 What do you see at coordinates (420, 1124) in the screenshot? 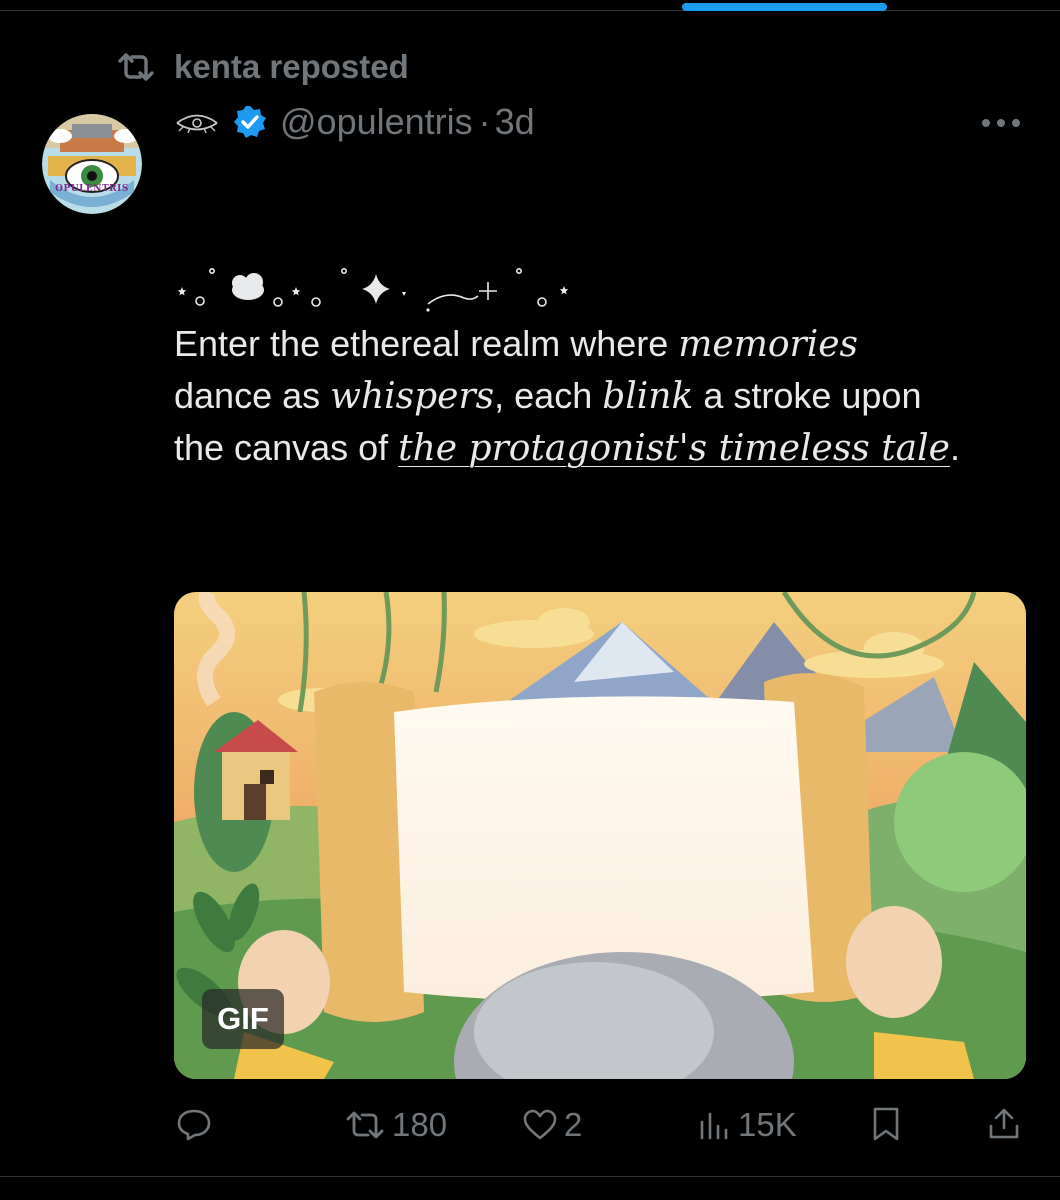
I see `repost-count: 180` at bounding box center [420, 1124].